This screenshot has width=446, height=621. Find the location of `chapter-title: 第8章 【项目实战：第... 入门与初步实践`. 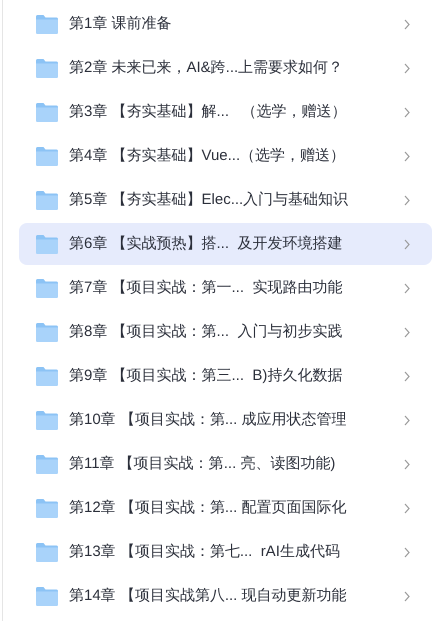

chapter-title: 第8章 【项目实战：第... 入门与初步实践 is located at coordinates (206, 332).